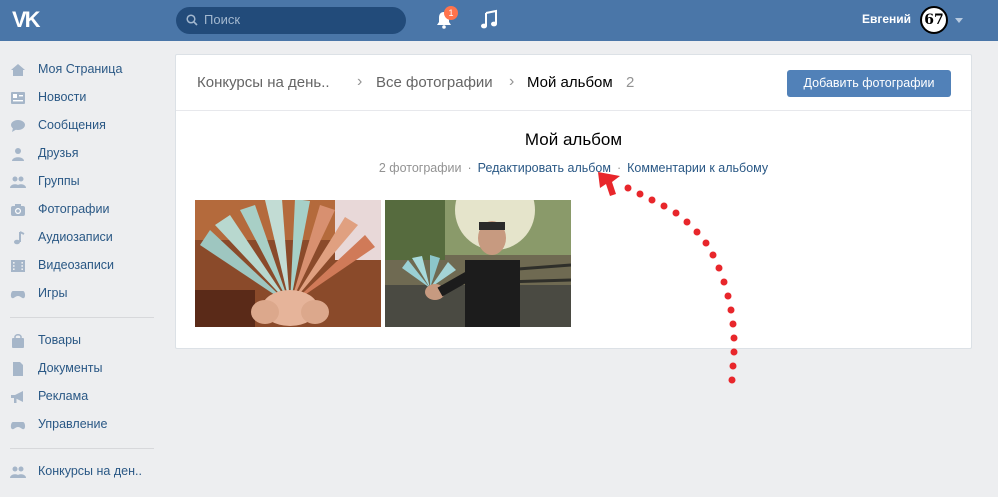 The image size is (998, 497). What do you see at coordinates (222, 19) in the screenshot?
I see `search-placeholder: Поиск` at bounding box center [222, 19].